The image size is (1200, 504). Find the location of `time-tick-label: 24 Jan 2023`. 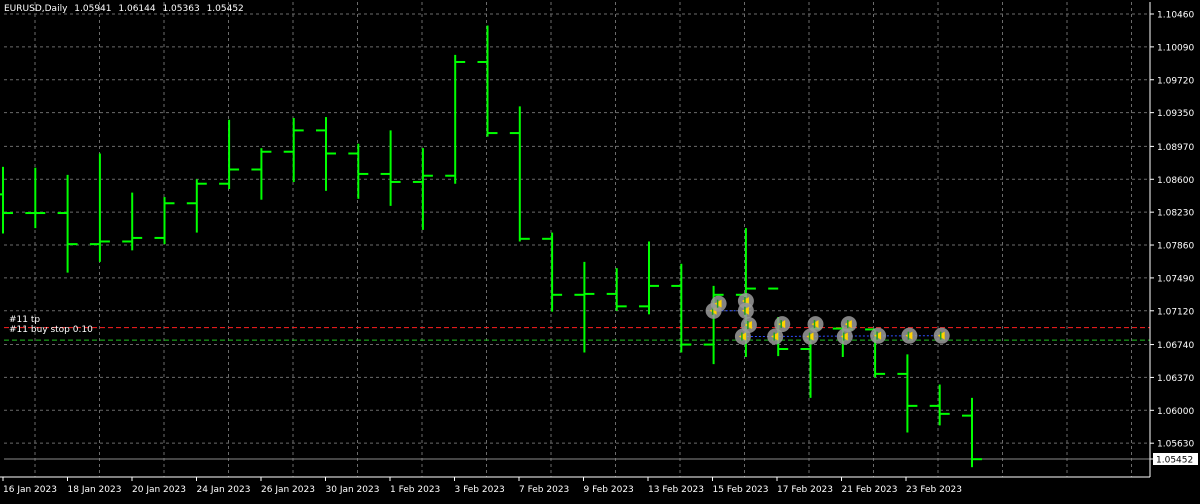

time-tick-label: 24 Jan 2023 is located at coordinates (224, 490).